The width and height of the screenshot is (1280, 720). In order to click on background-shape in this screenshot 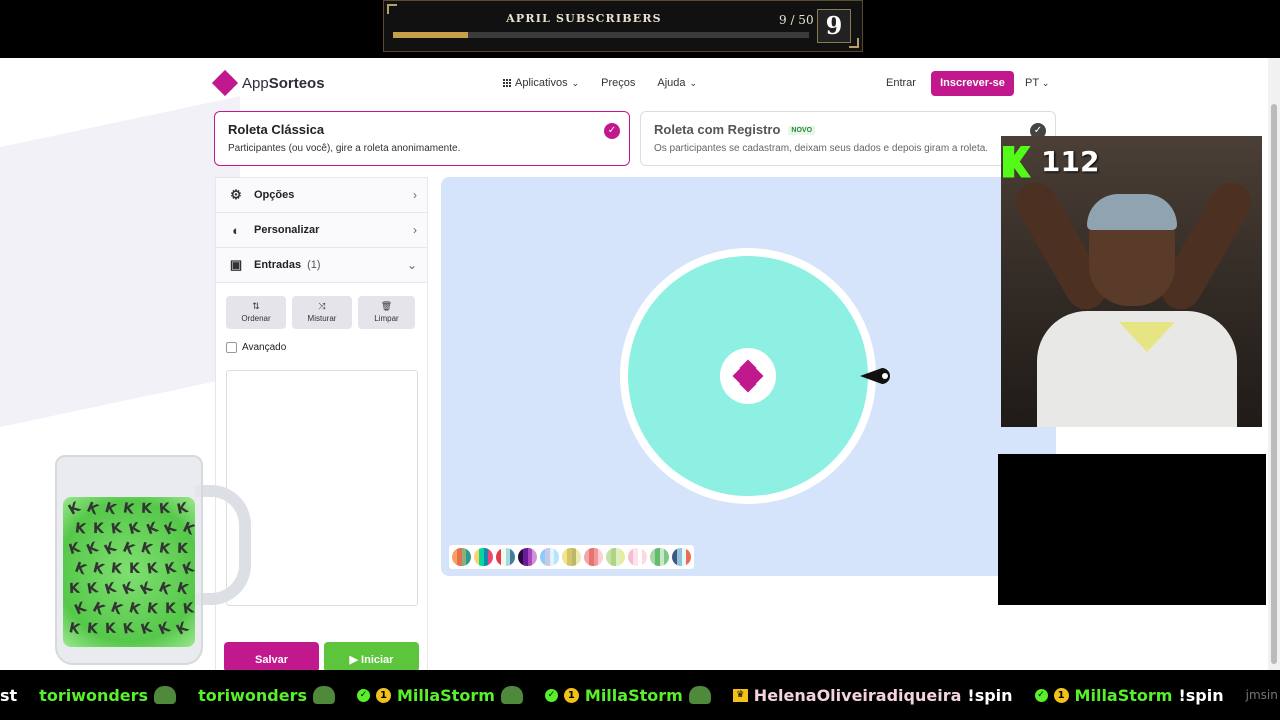, I will do `click(120, 268)`.